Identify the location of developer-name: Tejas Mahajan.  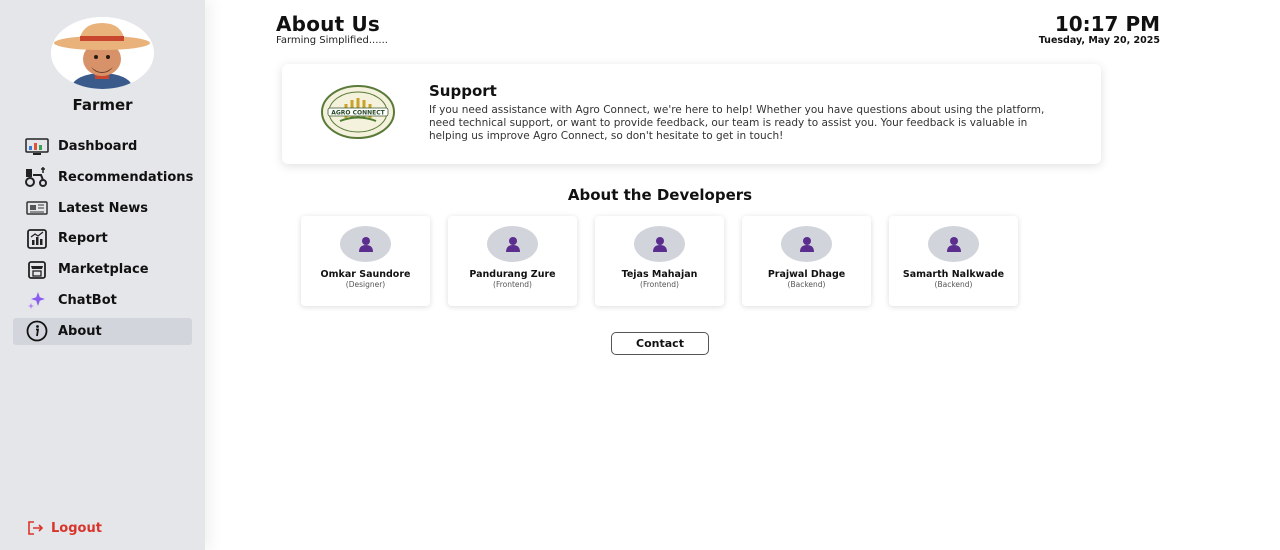
(659, 274).